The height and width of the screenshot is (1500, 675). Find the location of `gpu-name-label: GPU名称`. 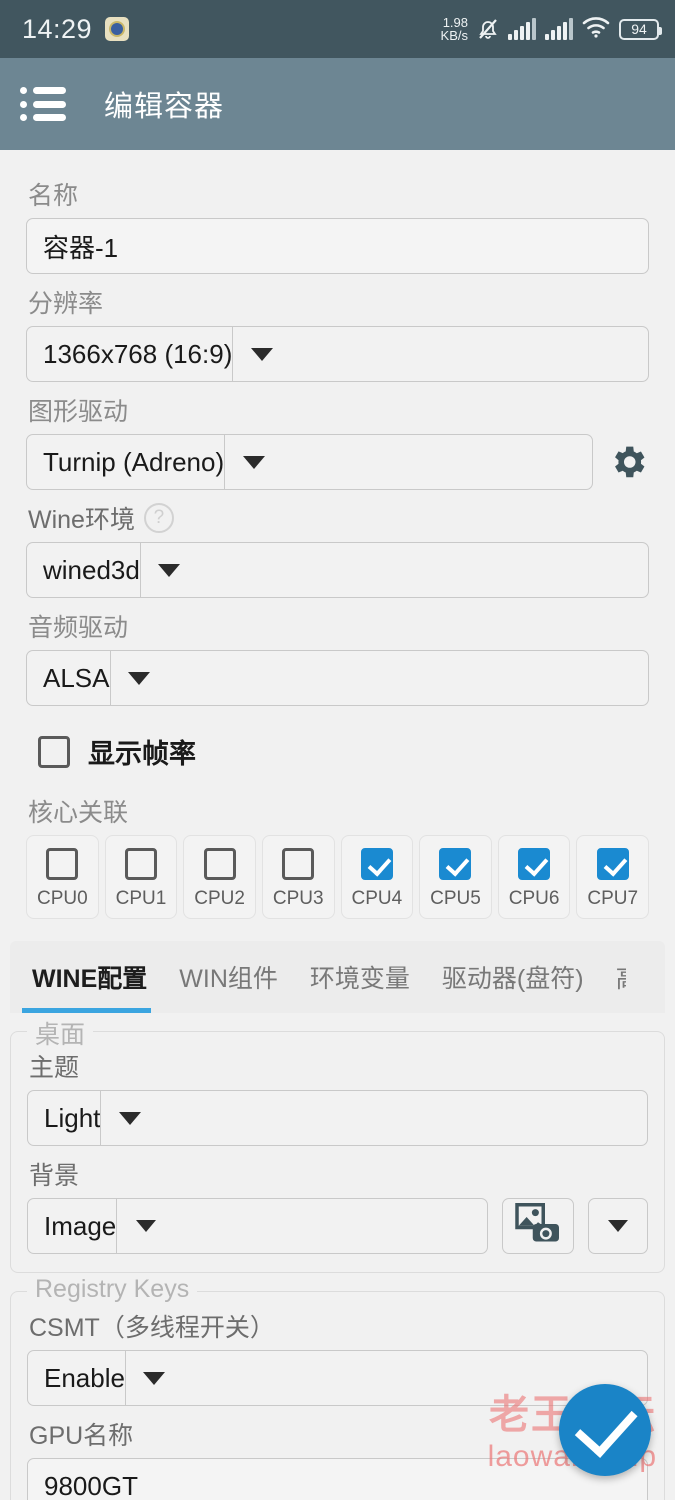

gpu-name-label: GPU名称 is located at coordinates (81, 1436).